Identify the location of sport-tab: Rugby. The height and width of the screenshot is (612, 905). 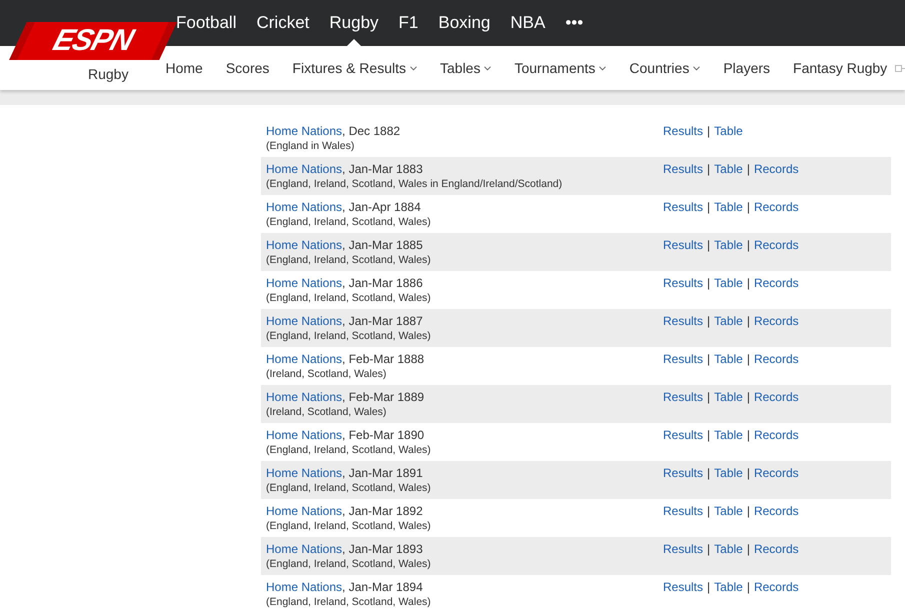
(354, 23).